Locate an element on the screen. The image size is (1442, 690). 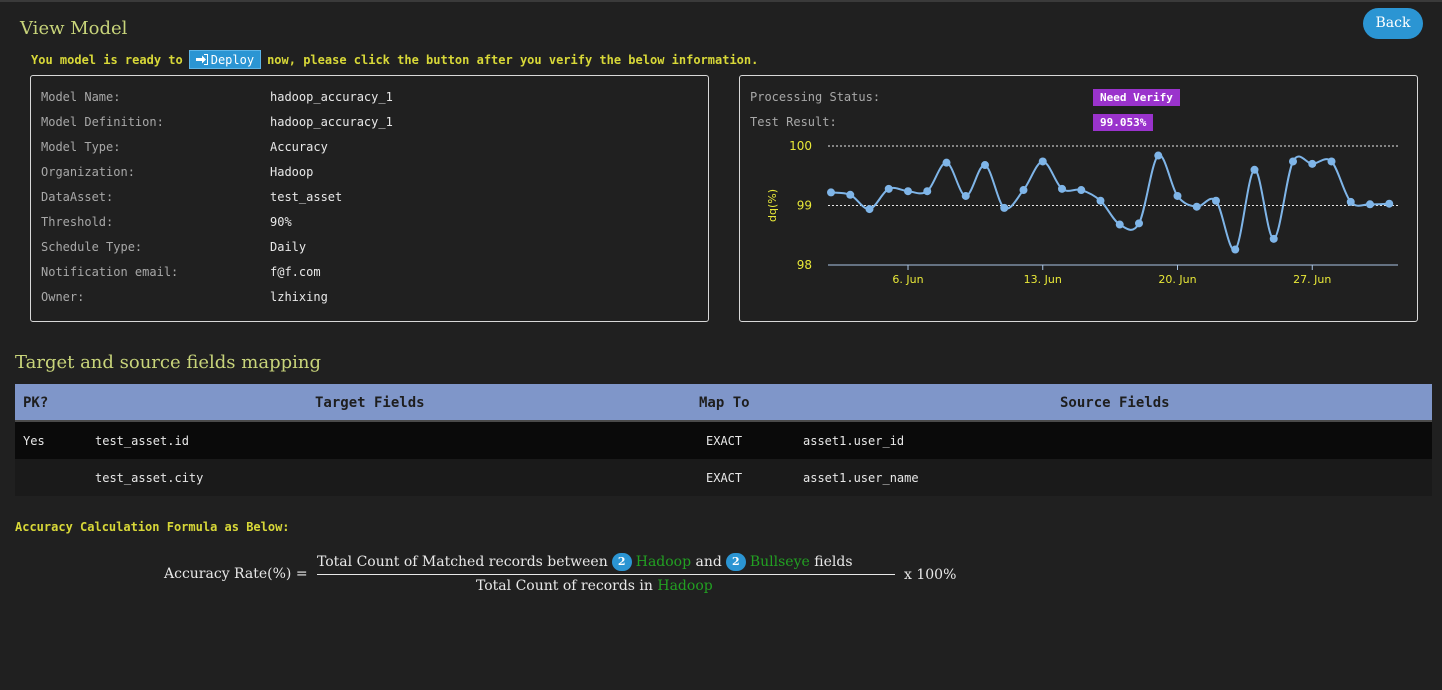
series-line is located at coordinates (1110, 202).